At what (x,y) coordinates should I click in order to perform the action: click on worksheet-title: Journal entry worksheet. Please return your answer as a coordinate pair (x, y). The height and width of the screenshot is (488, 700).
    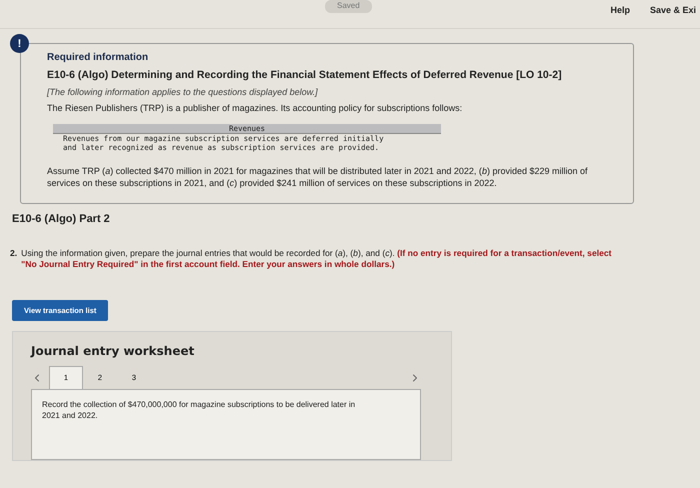
    Looking at the image, I should click on (113, 351).